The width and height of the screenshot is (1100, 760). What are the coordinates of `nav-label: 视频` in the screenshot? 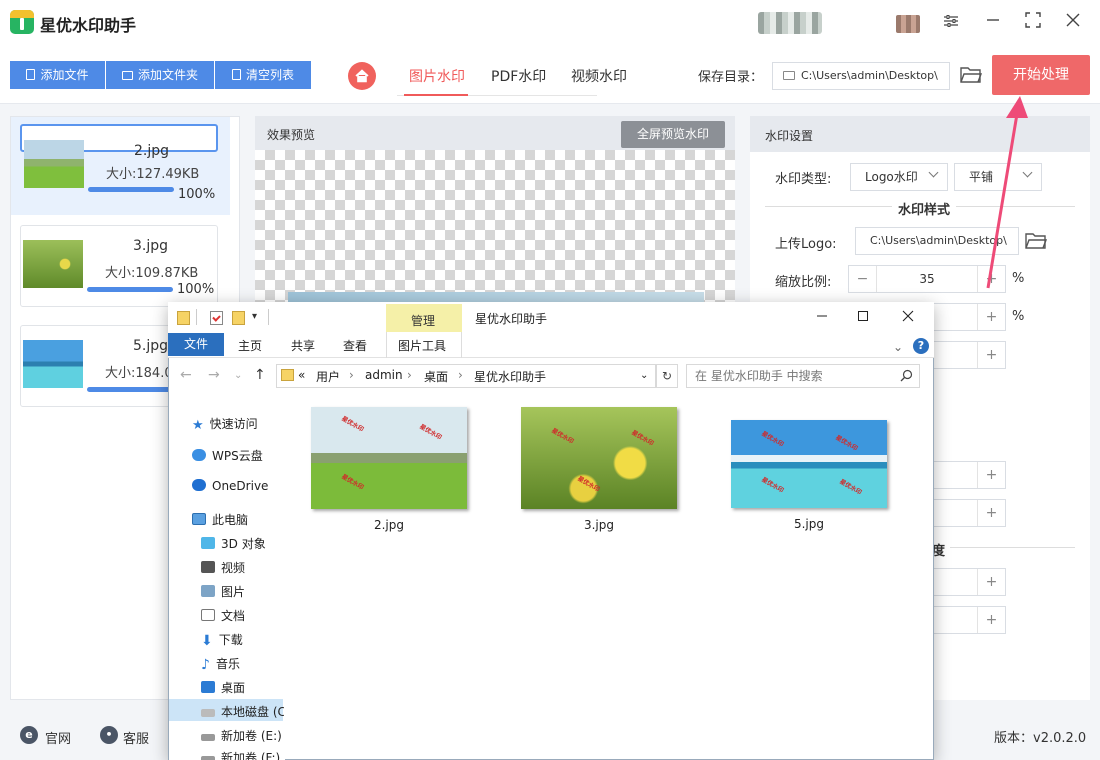 It's located at (233, 568).